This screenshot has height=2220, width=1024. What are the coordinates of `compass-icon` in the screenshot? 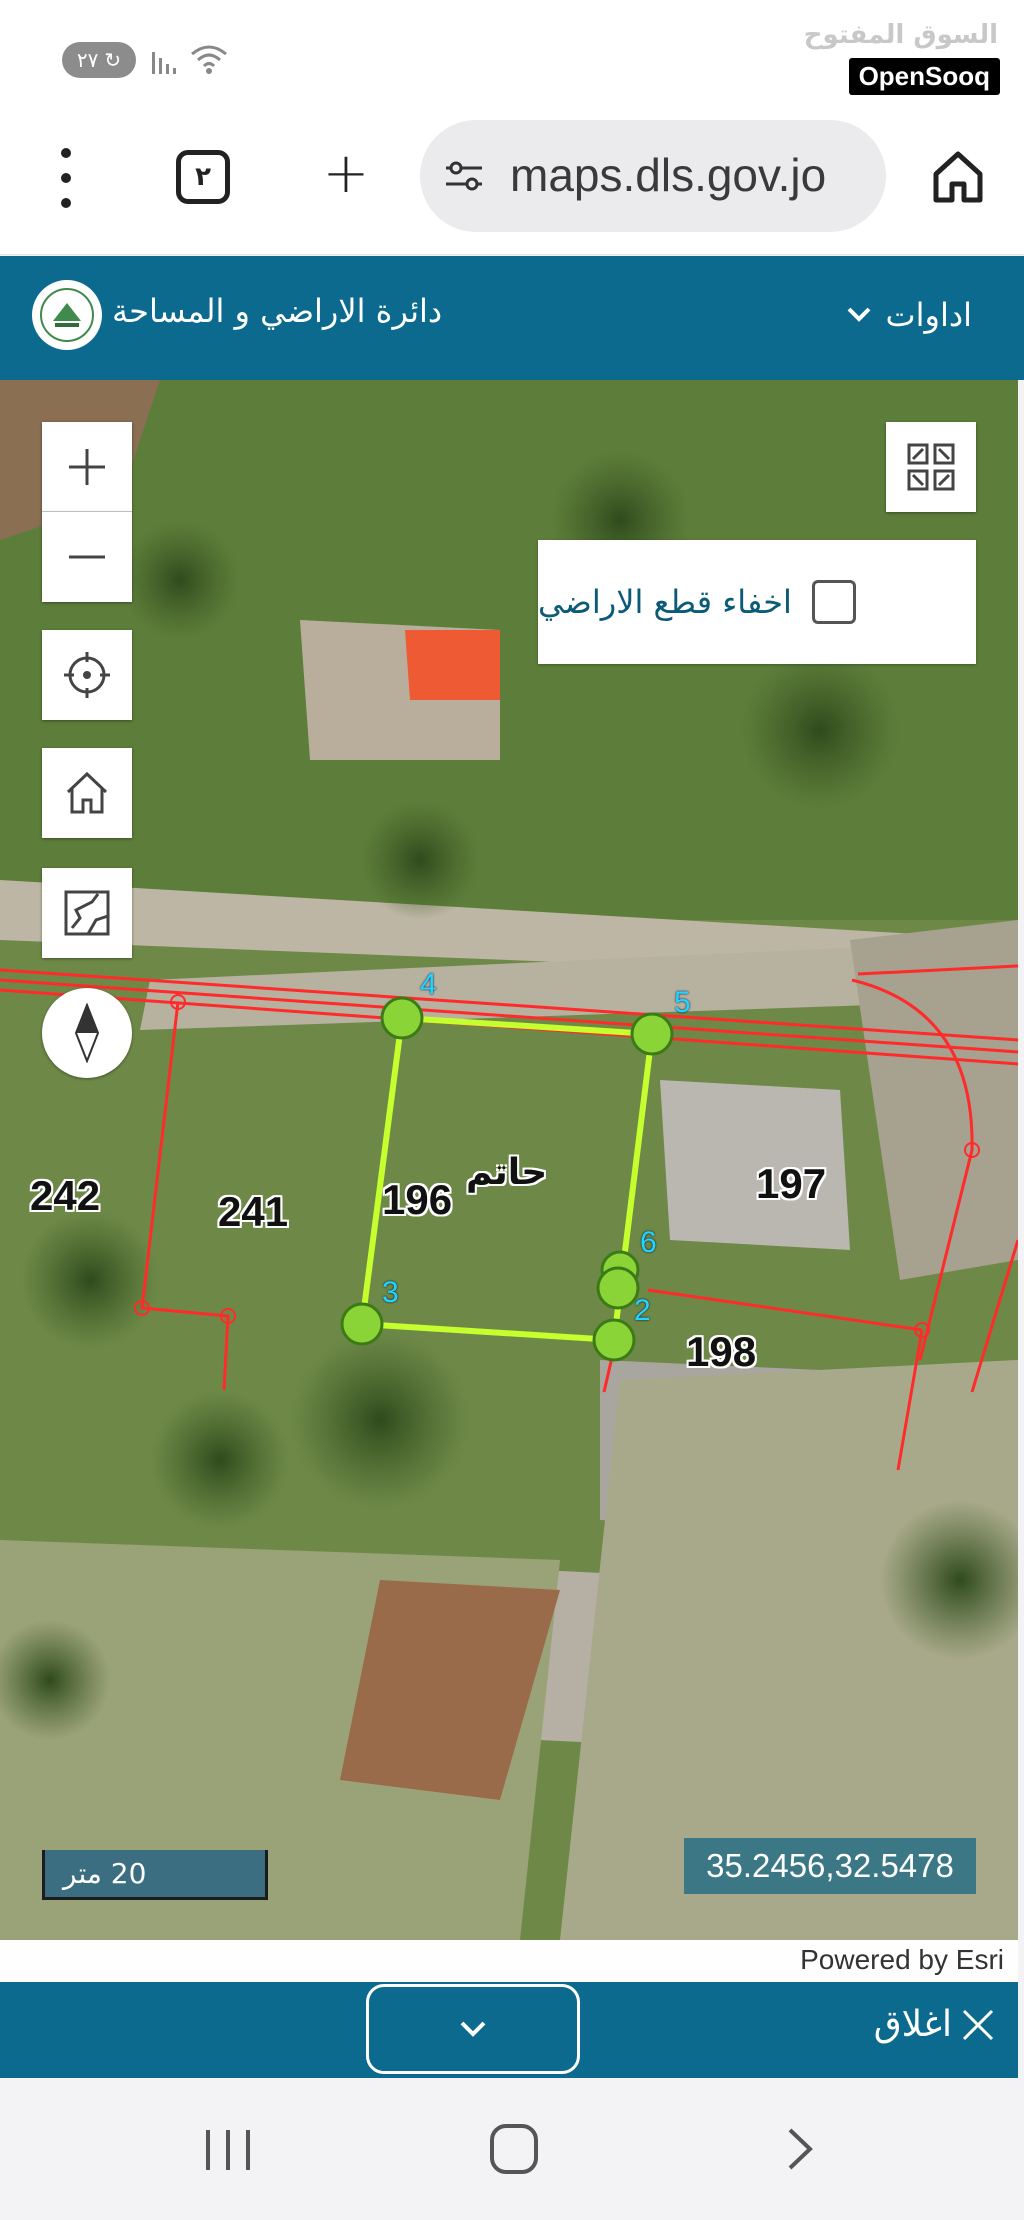 It's located at (87, 1033).